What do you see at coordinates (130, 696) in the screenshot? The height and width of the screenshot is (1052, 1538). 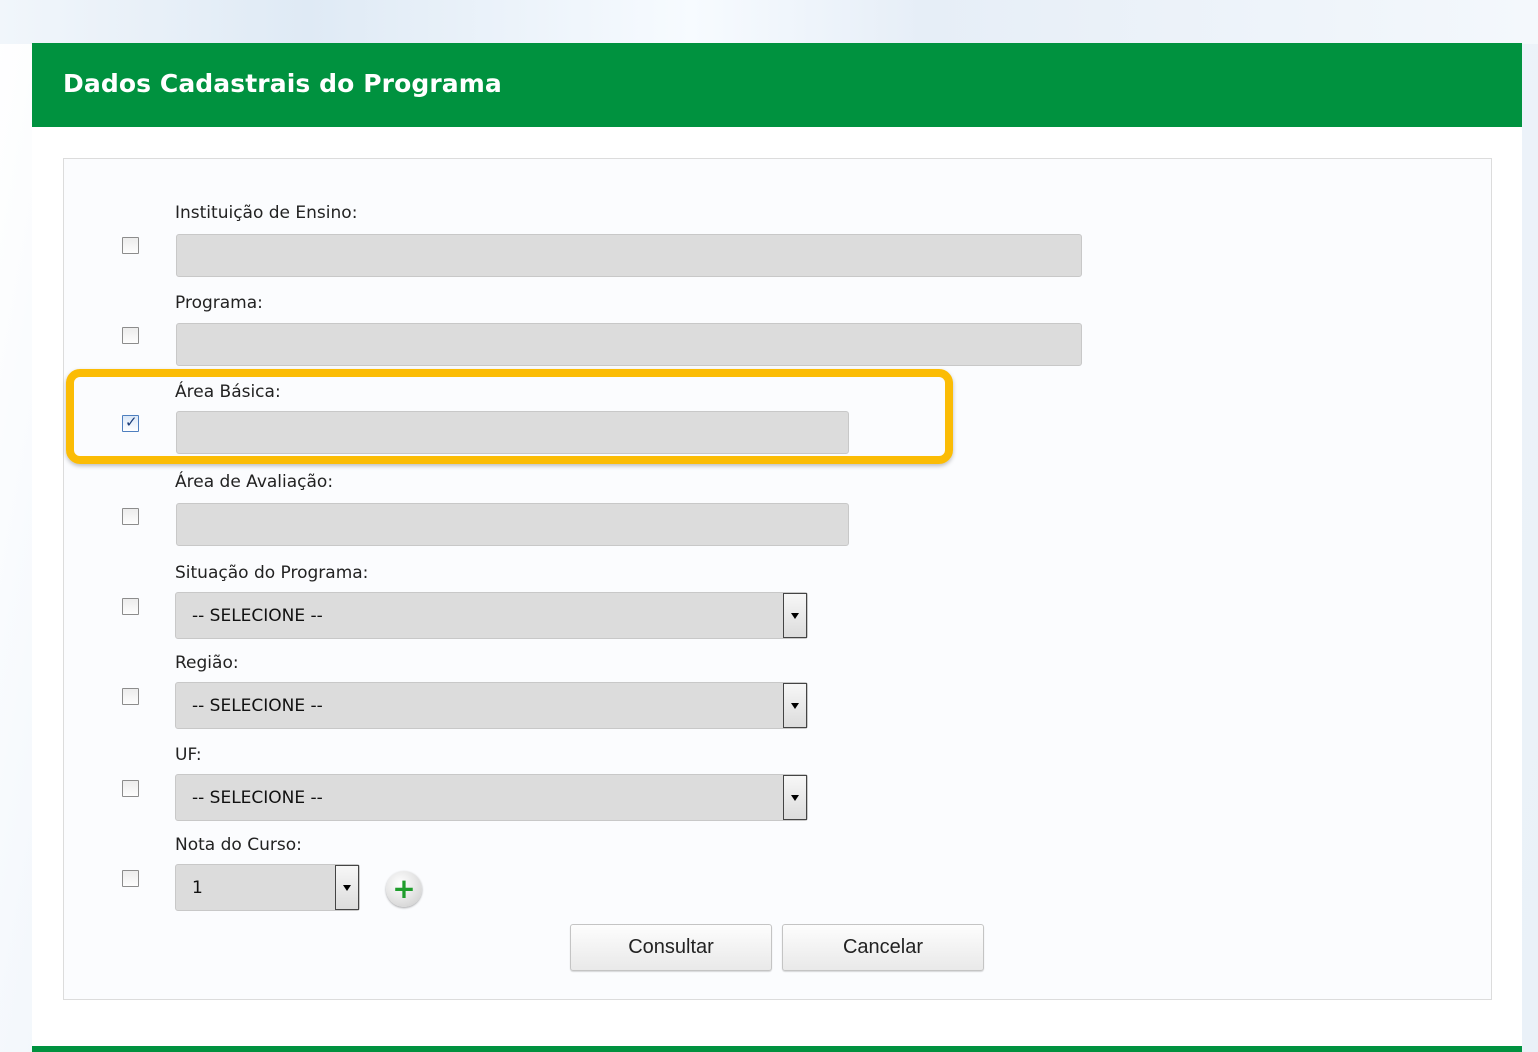 I see `field-checkbox-regiao` at bounding box center [130, 696].